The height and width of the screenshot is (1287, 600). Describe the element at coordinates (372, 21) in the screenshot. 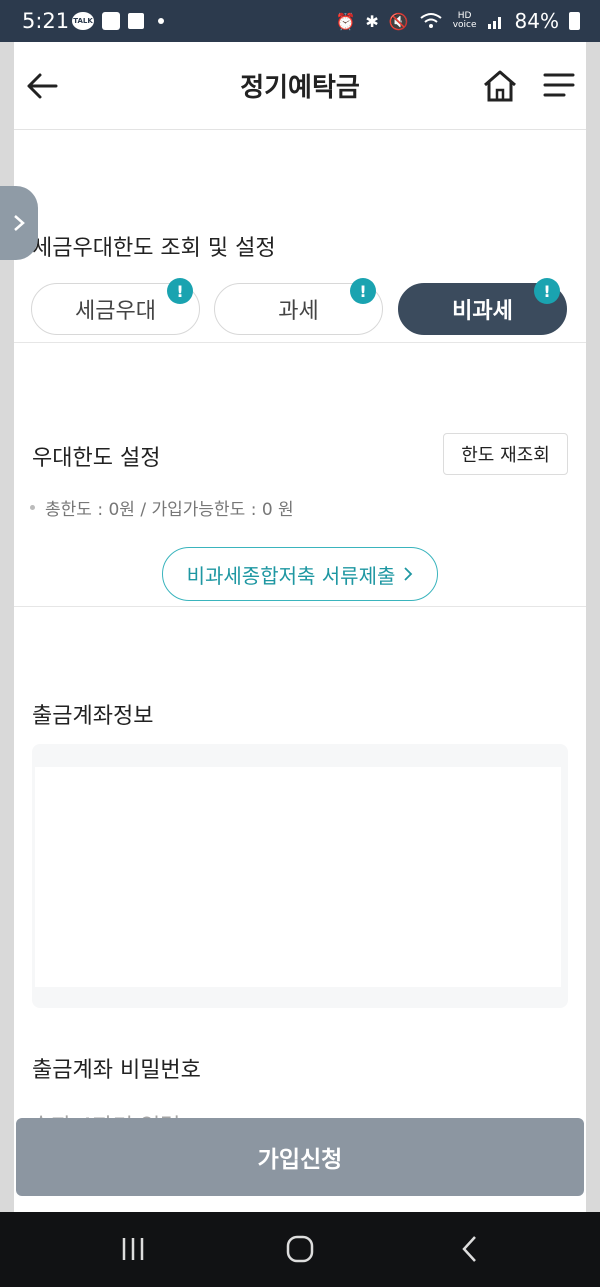

I see `bluetooth-icon: ✱` at that location.